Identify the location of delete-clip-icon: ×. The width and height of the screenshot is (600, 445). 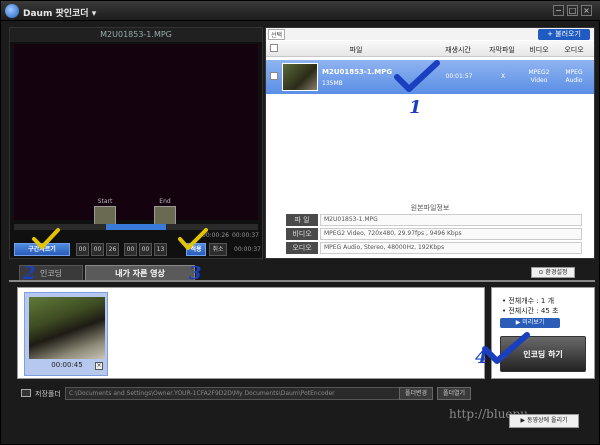
(99, 366).